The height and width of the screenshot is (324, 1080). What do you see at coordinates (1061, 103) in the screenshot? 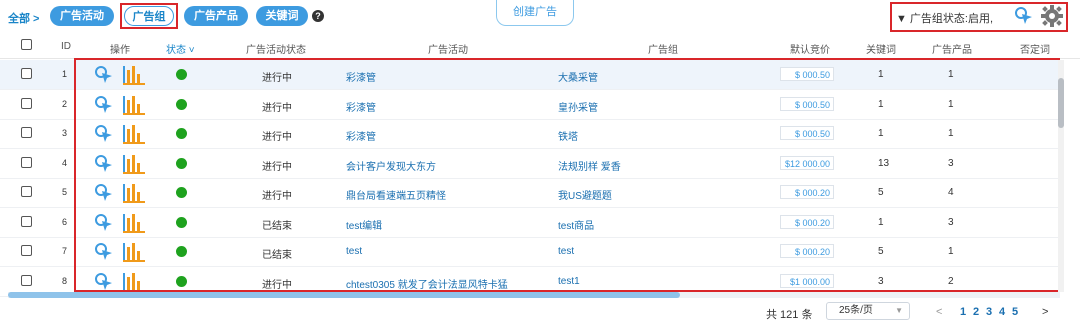
I see `vertical-scroll-thumb` at bounding box center [1061, 103].